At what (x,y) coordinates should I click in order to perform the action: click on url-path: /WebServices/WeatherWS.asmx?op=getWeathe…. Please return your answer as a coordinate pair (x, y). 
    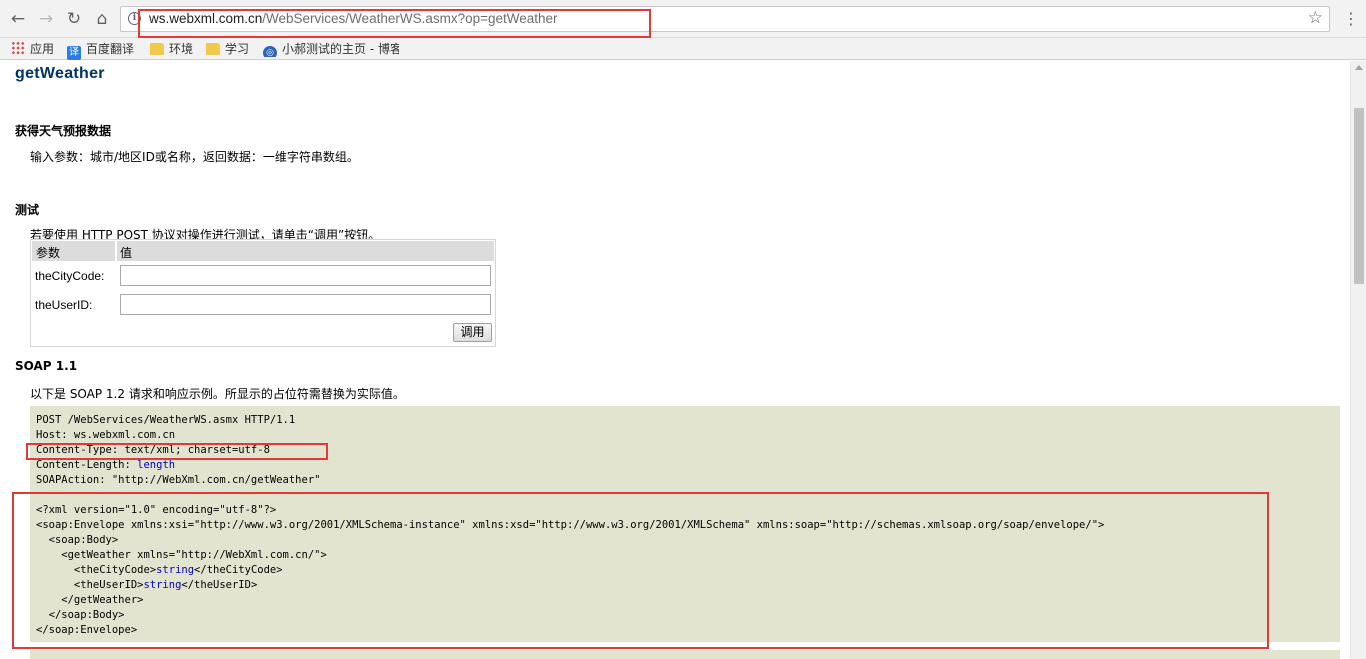
    Looking at the image, I should click on (410, 18).